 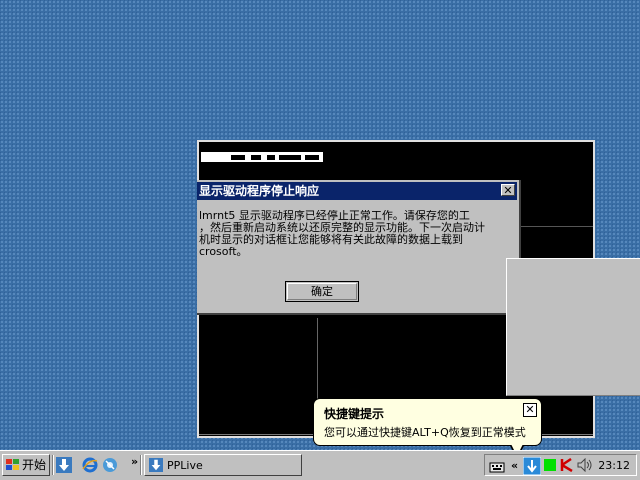 I want to click on app-menu-strip, so click(x=262, y=157).